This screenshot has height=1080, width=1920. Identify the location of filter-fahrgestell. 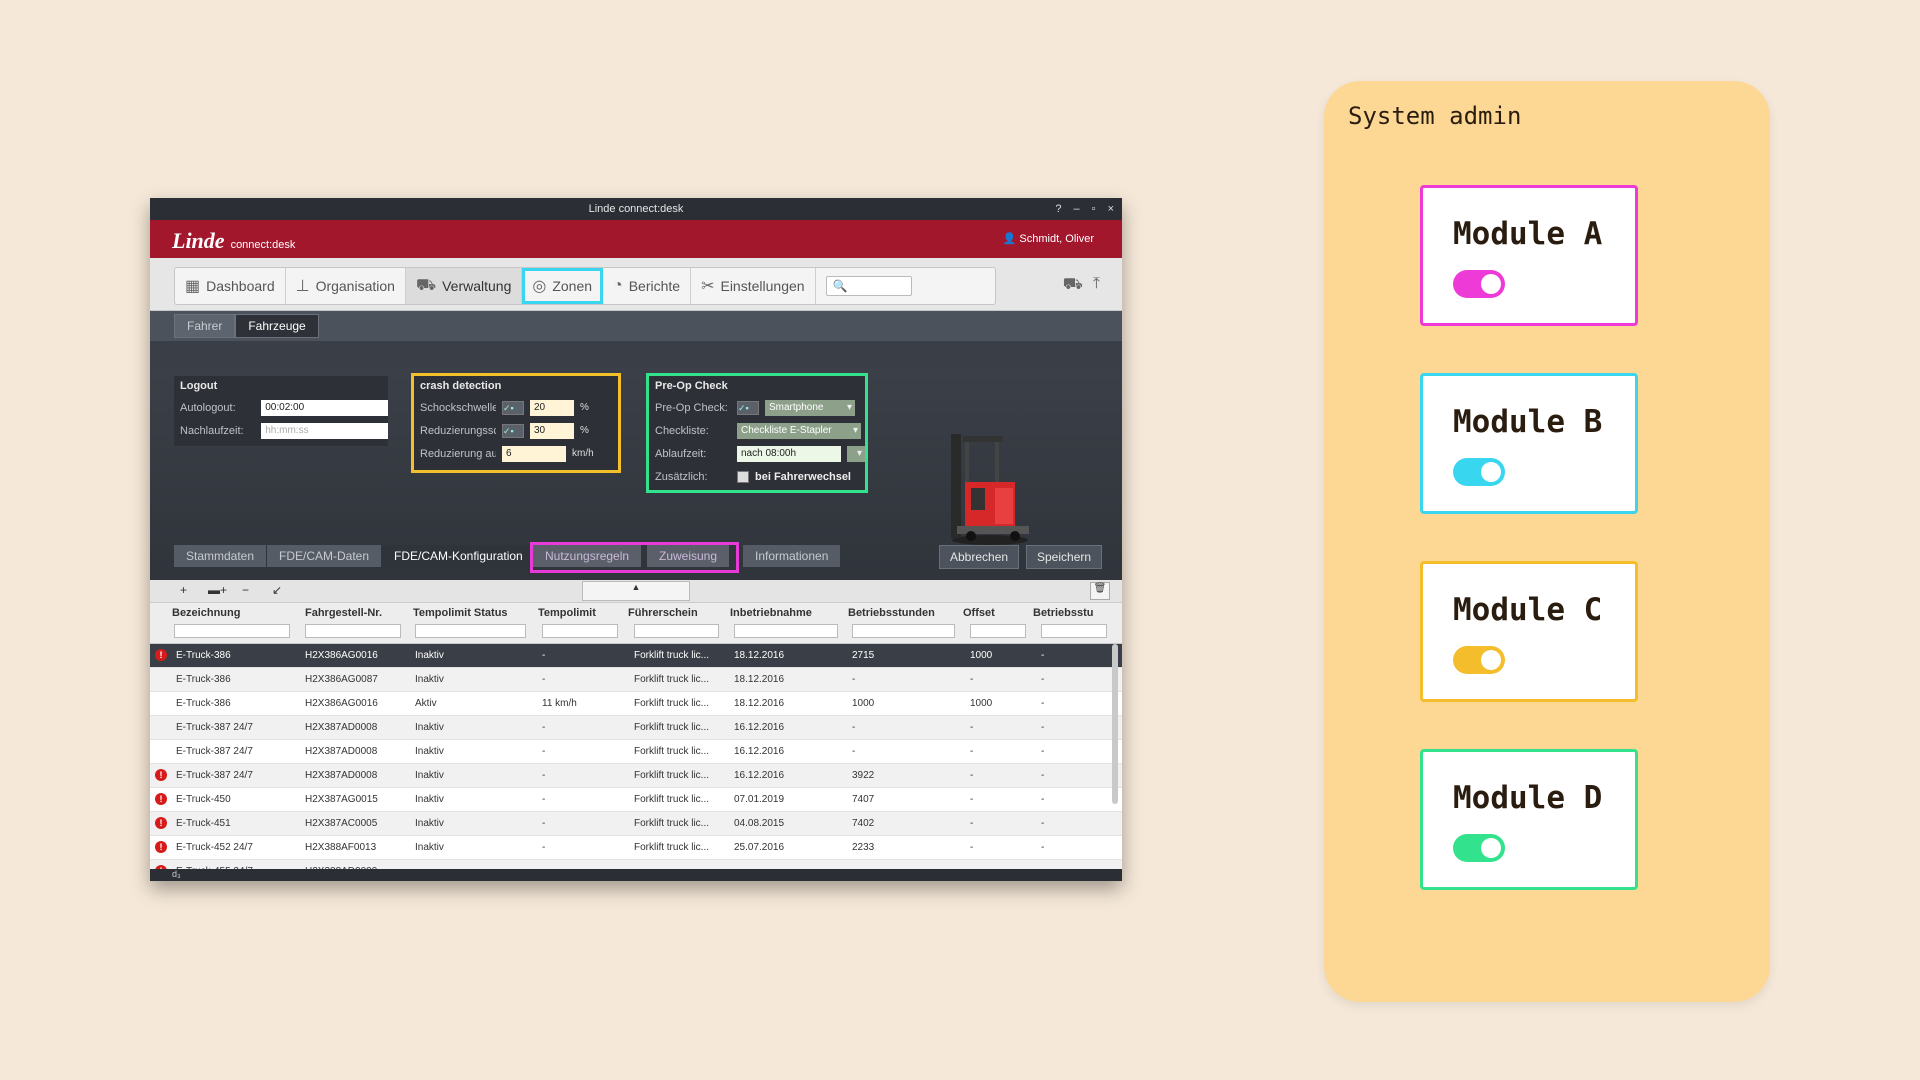
(353, 631).